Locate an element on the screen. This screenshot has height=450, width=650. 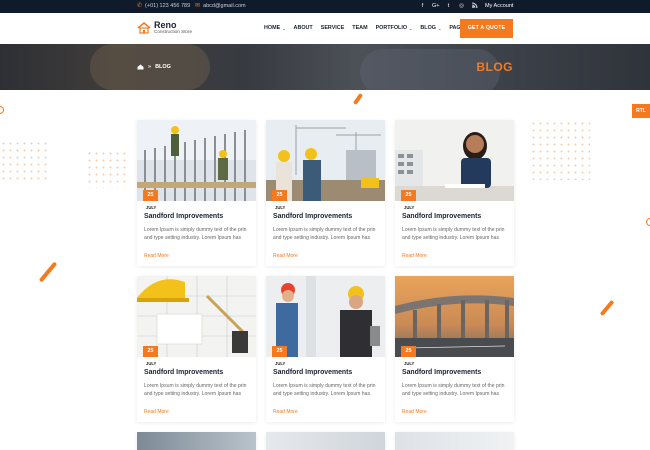
nav-label: HOME is located at coordinates (272, 28).